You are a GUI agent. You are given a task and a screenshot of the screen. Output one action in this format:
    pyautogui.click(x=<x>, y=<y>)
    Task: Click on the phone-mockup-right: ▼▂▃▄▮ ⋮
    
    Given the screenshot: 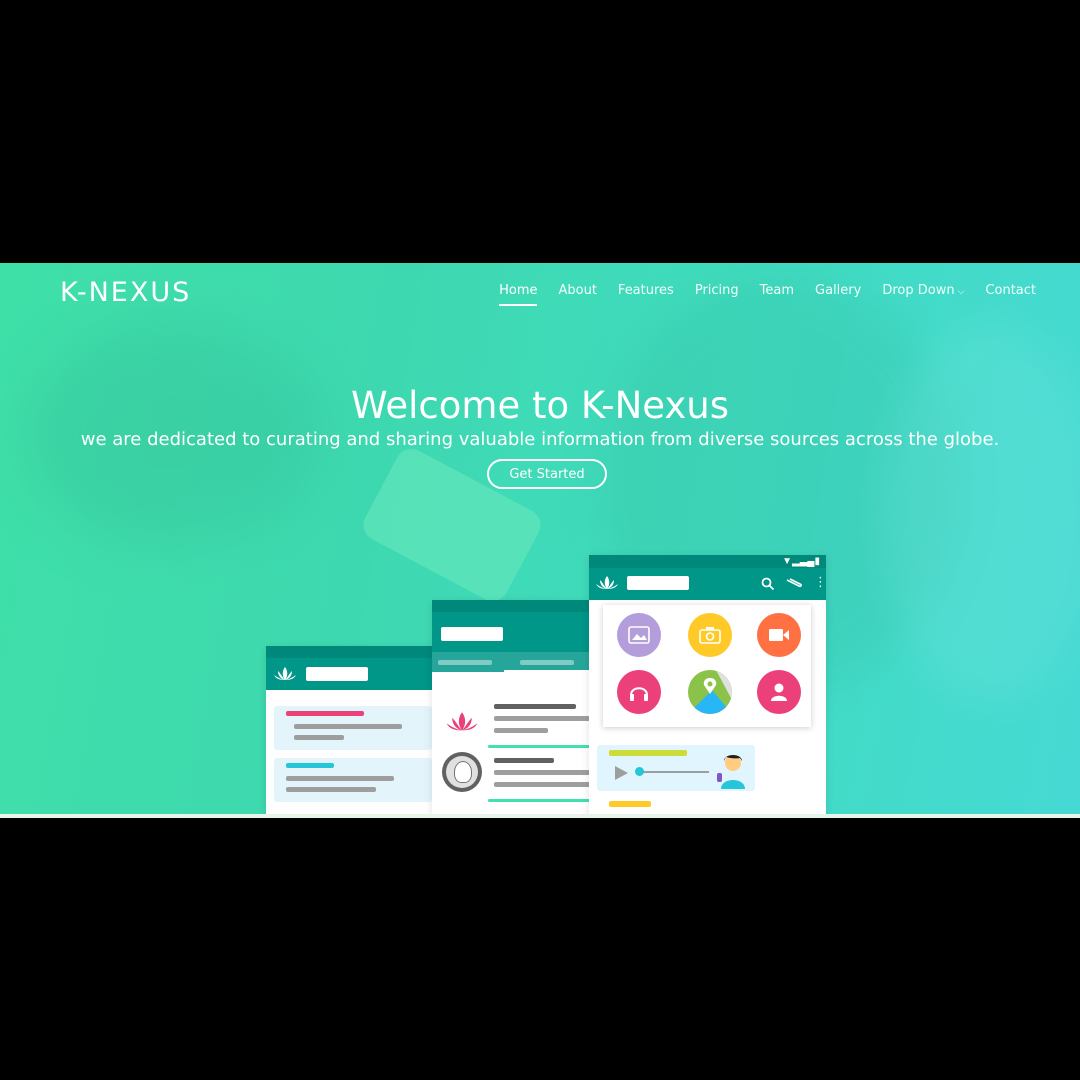 What is the action you would take?
    pyautogui.click(x=707, y=686)
    